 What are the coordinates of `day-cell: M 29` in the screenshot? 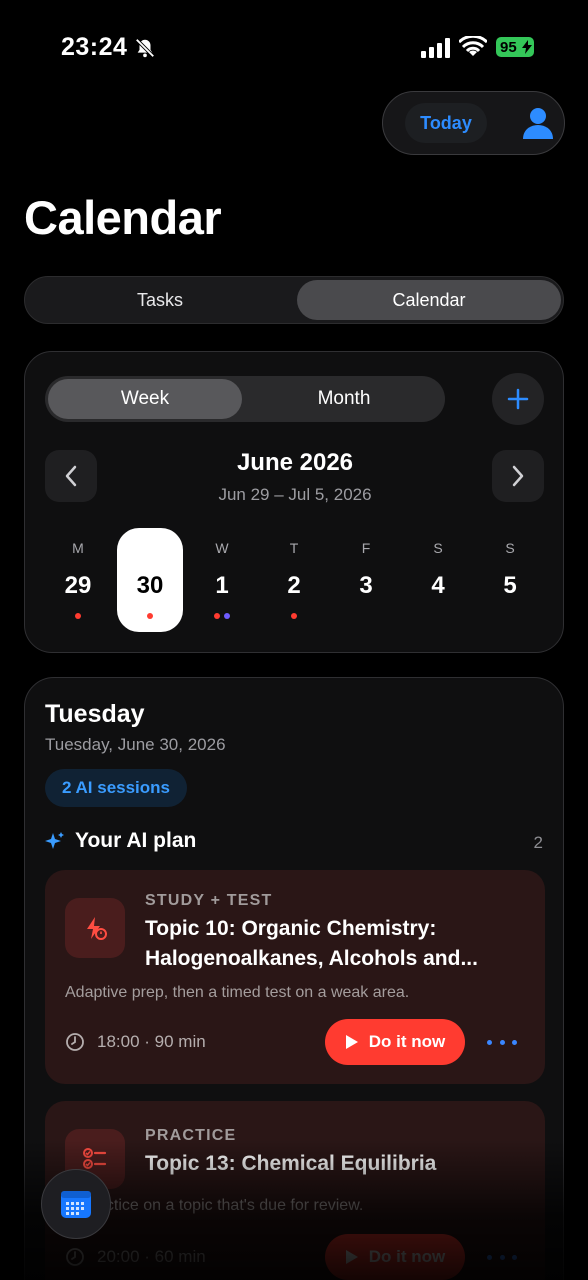 It's located at (78, 580).